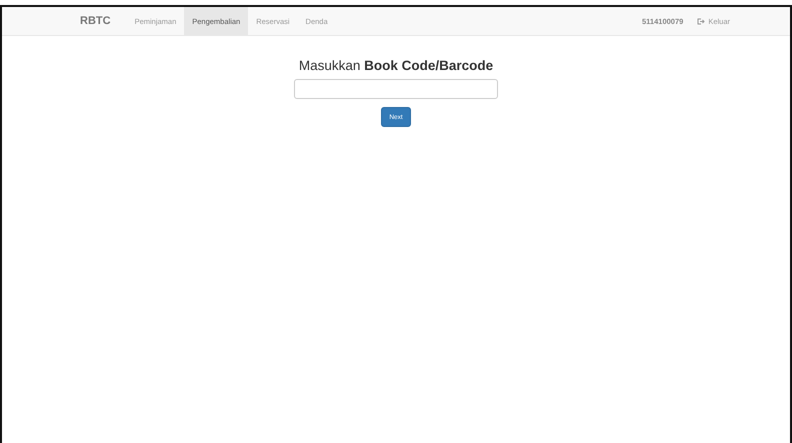  Describe the element at coordinates (396, 65) in the screenshot. I see `form-title: Masukkan Book Code/Barcode` at that location.